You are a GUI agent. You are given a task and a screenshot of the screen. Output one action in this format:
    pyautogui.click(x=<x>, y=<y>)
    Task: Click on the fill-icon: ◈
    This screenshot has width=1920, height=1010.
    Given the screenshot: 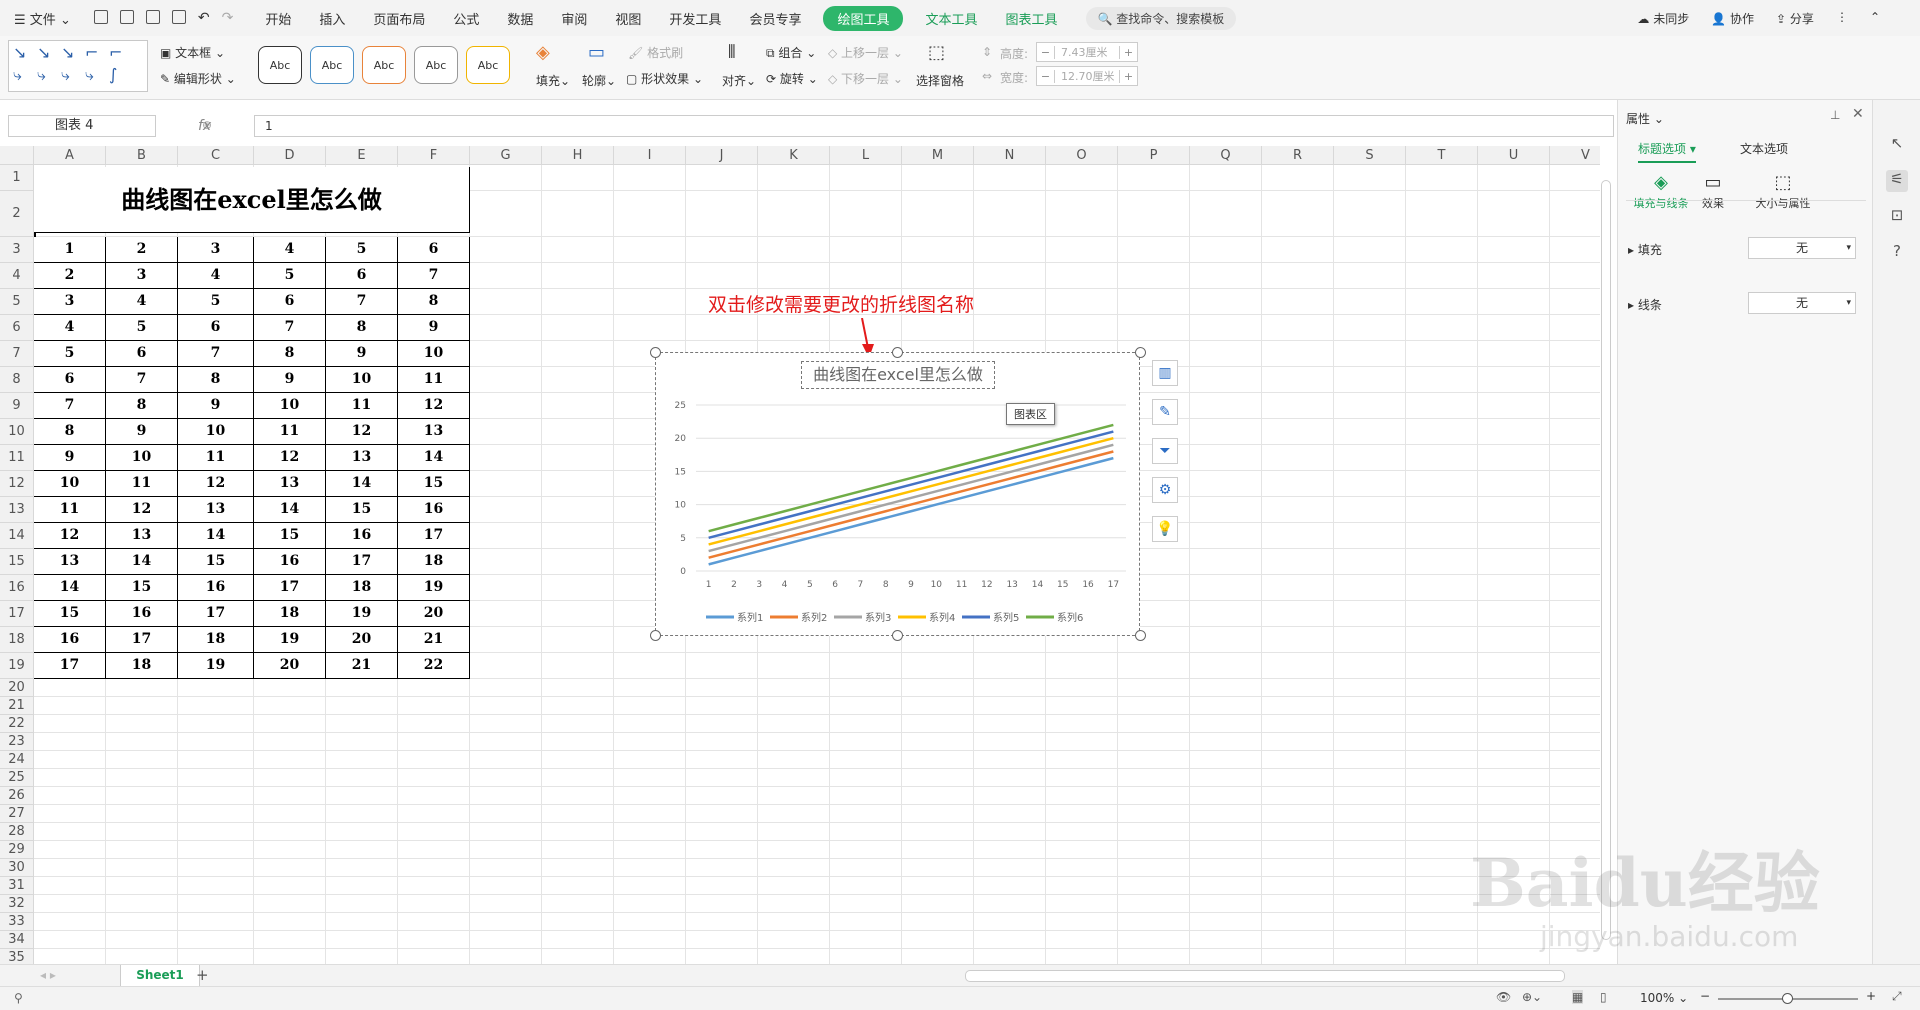 What is the action you would take?
    pyautogui.click(x=543, y=52)
    